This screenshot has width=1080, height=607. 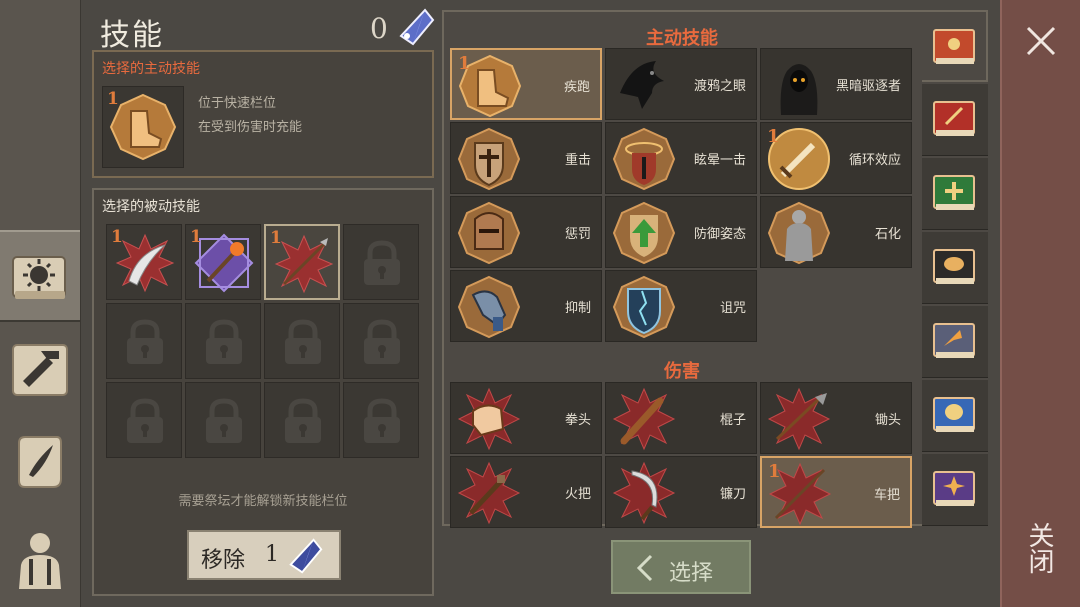 What do you see at coordinates (681, 418) in the screenshot?
I see `skill-club: 棍子` at bounding box center [681, 418].